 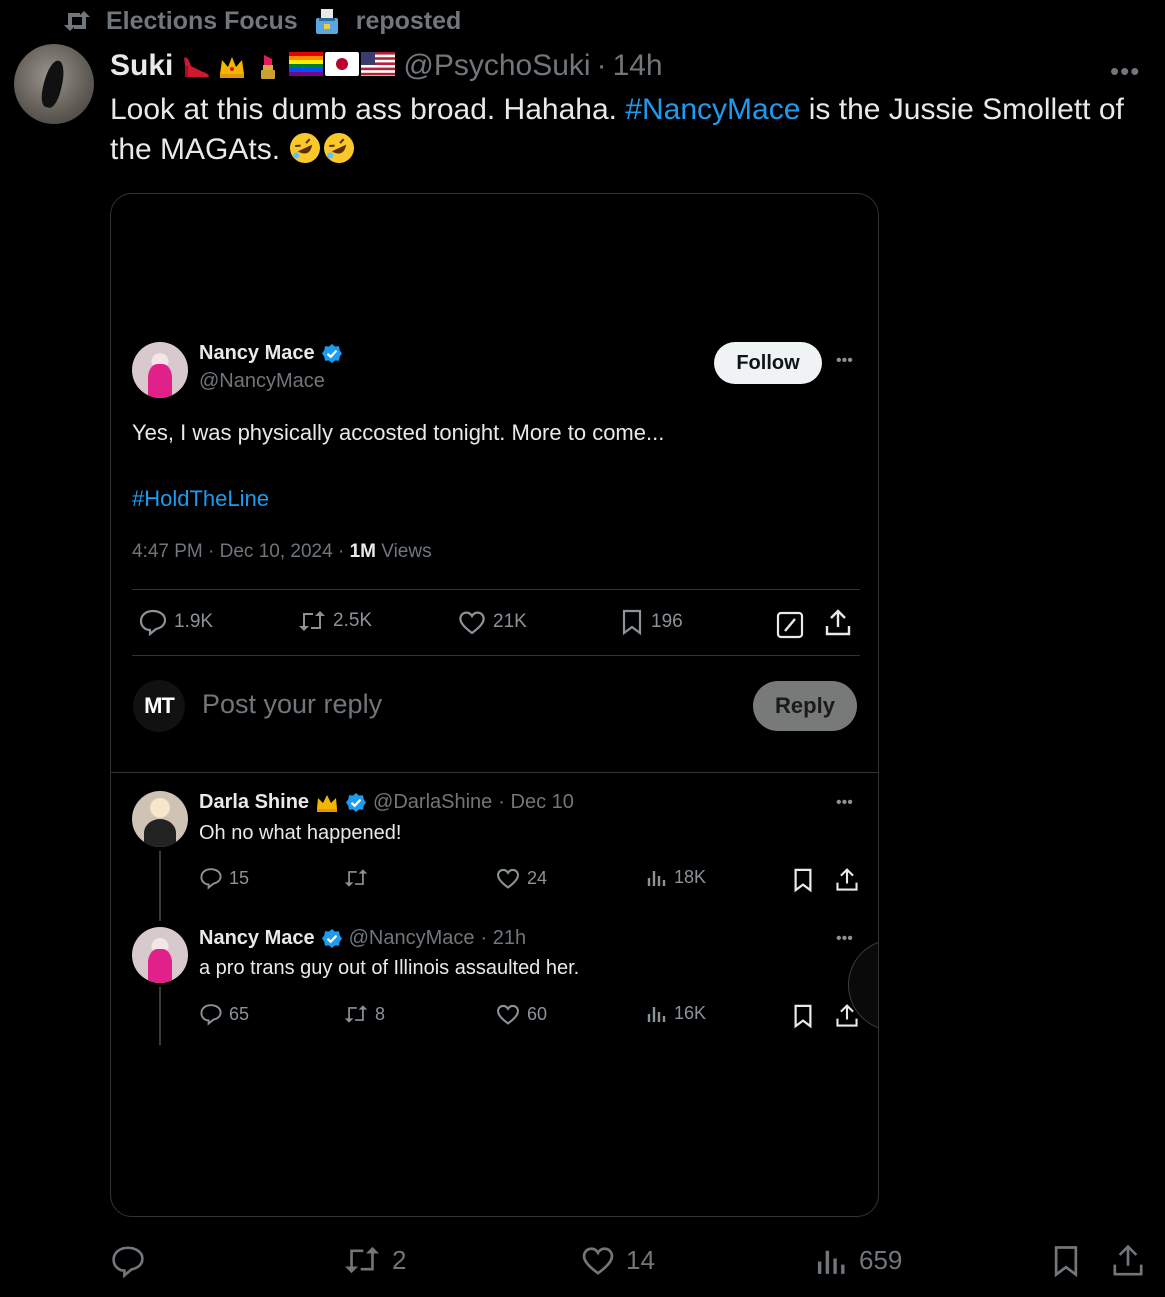 I want to click on embedded-author-row: Nancy Mace, so click(x=271, y=353).